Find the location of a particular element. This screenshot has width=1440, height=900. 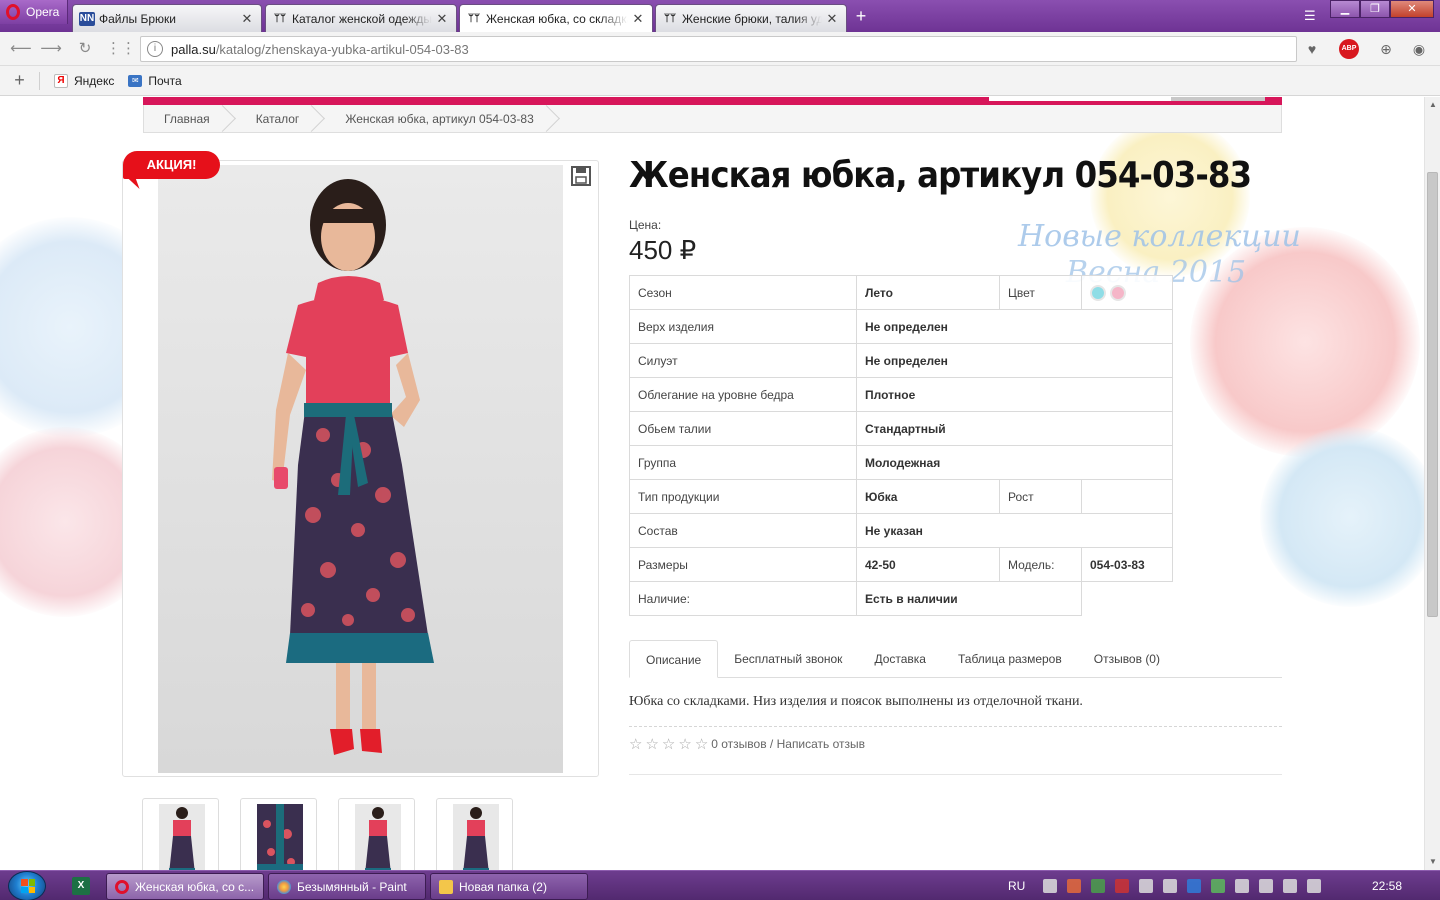

color-swatch-turquoise is located at coordinates (1098, 292).